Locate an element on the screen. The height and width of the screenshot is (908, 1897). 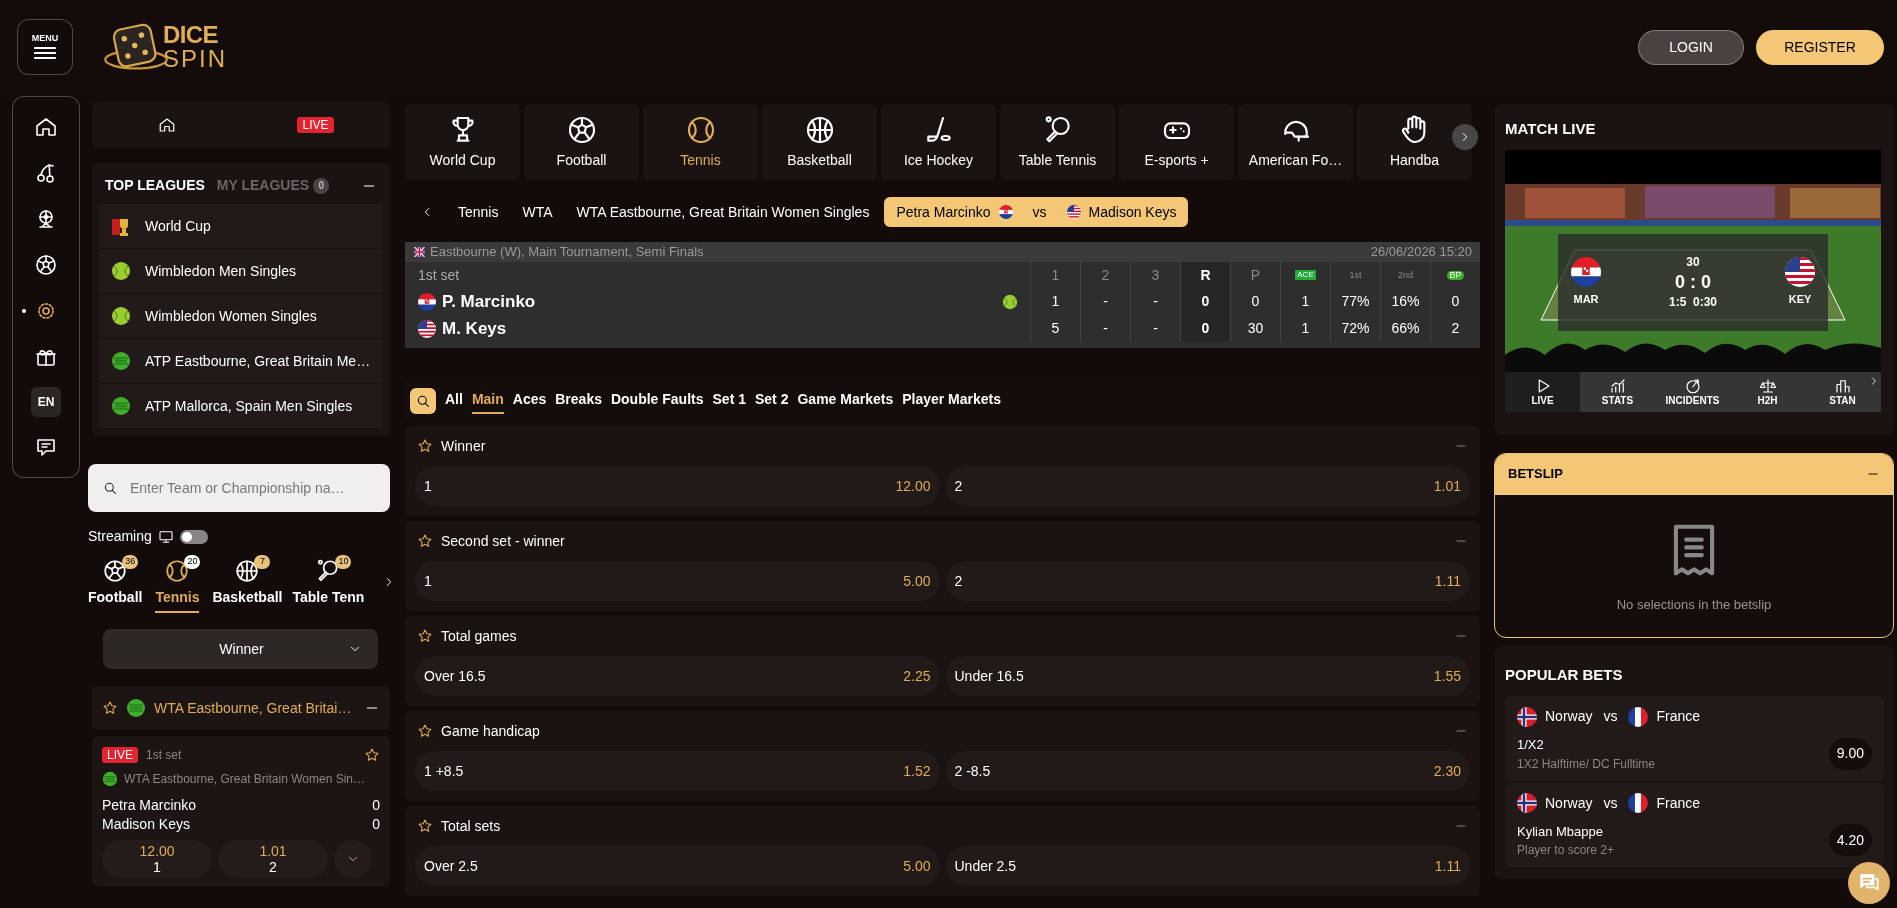
league-tab: TOP LEAGUES is located at coordinates (155, 185).